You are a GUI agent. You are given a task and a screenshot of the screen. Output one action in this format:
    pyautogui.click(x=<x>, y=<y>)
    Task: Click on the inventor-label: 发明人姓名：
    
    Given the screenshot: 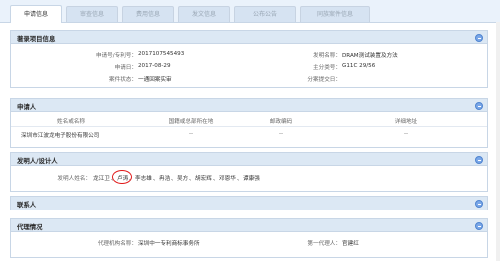 What is the action you would take?
    pyautogui.click(x=74, y=179)
    